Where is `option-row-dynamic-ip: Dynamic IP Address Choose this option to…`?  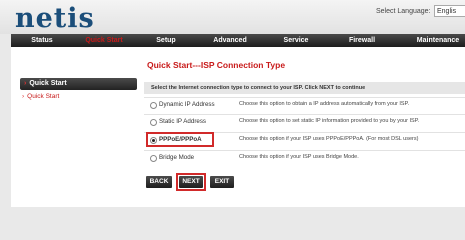 option-row-dynamic-ip: Dynamic IP Address Choose this option to… is located at coordinates (304, 104).